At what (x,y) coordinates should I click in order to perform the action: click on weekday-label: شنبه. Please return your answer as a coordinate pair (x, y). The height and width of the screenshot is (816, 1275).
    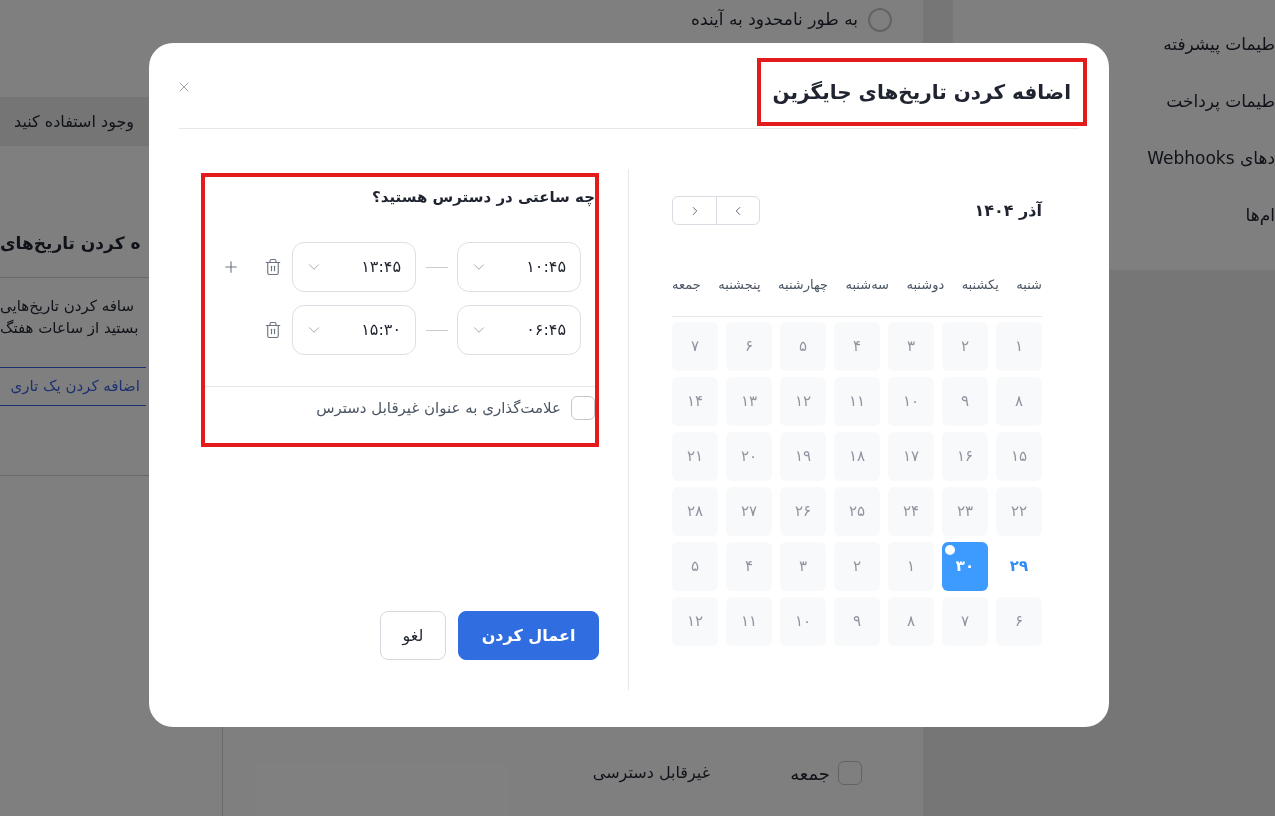
    Looking at the image, I should click on (1029, 285).